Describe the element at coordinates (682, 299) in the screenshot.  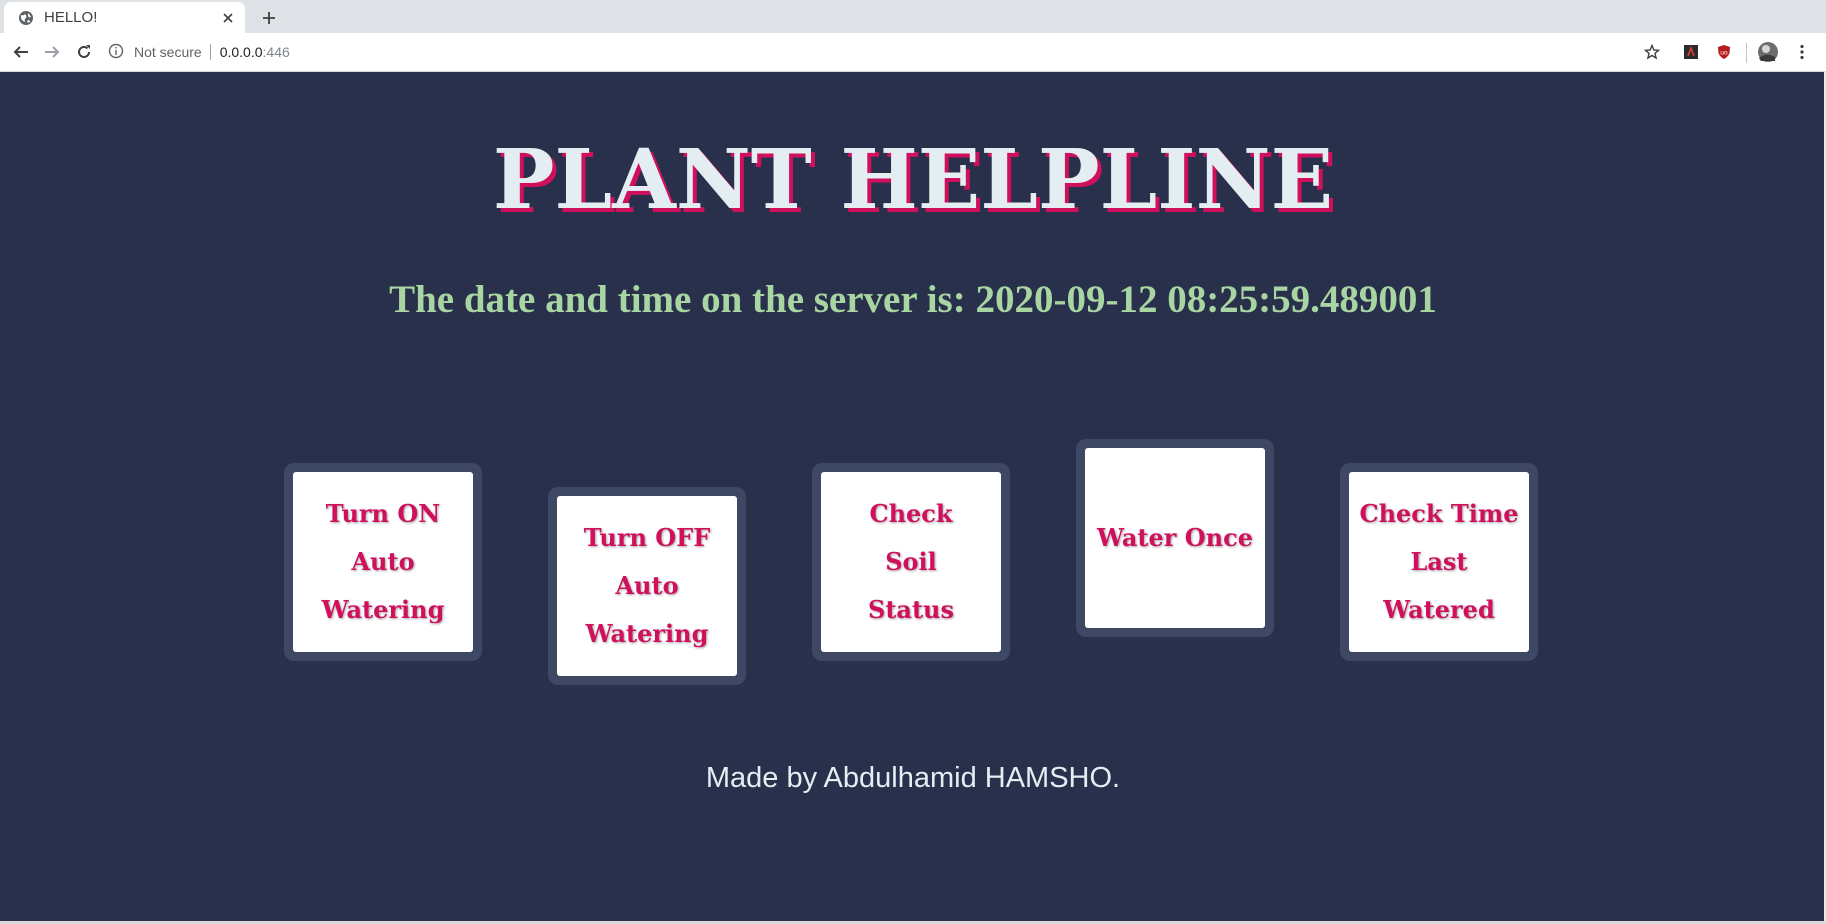
I see `datetime-prefix: The date and time on the server is:` at that location.